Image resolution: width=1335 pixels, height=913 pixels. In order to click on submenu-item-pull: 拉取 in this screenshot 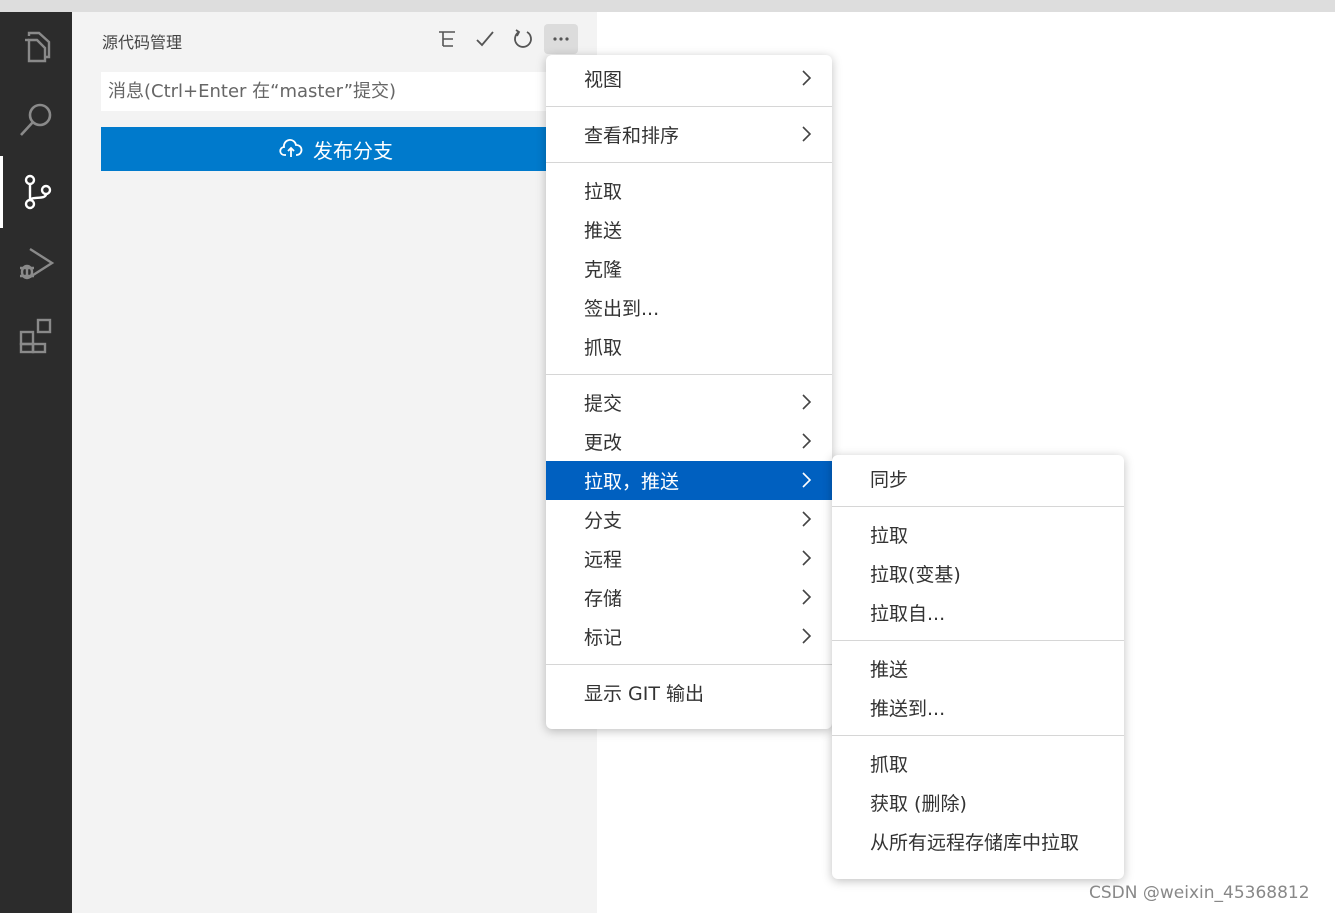, I will do `click(978, 534)`.